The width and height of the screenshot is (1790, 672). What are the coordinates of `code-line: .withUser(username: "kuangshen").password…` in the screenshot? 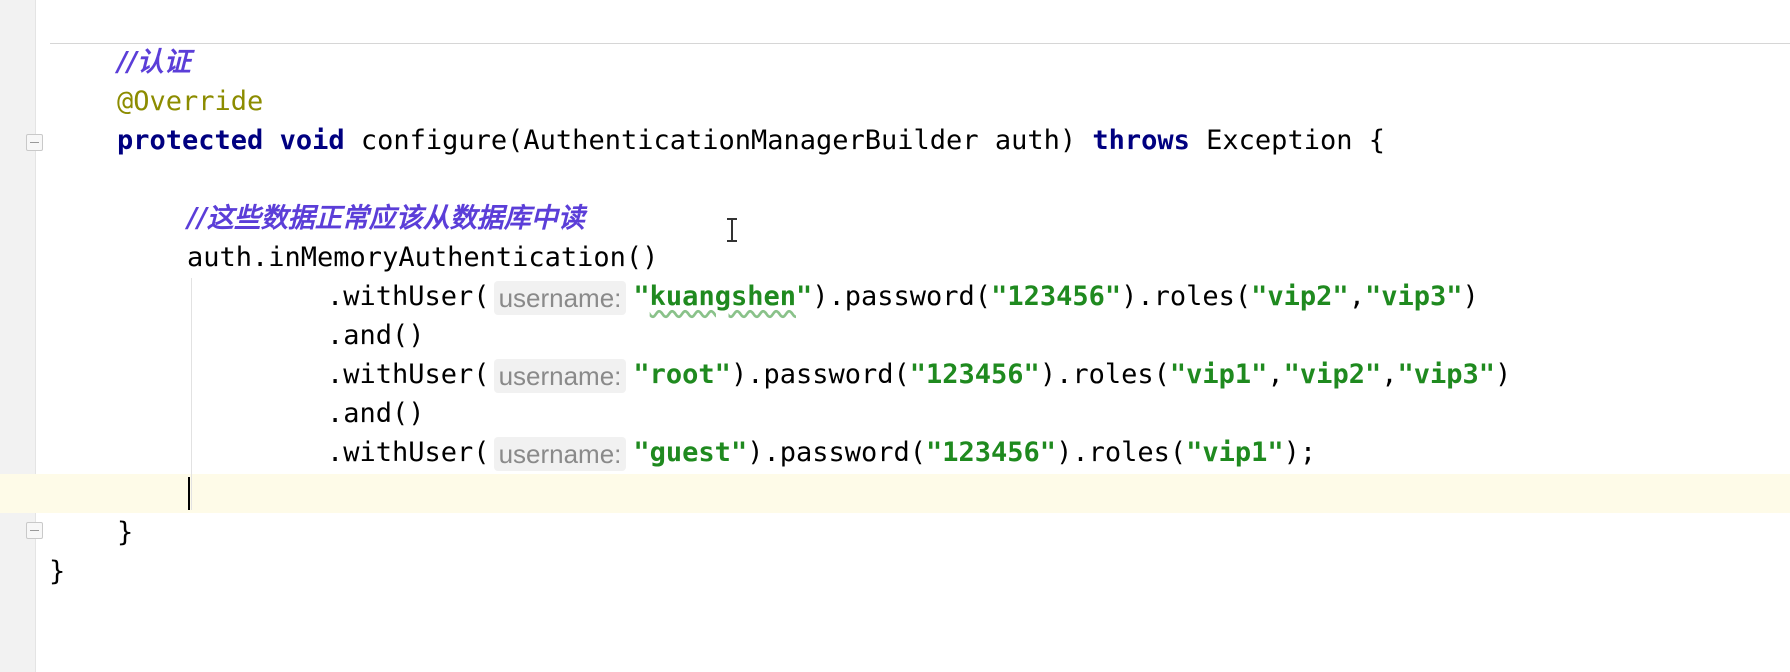 It's located at (903, 296).